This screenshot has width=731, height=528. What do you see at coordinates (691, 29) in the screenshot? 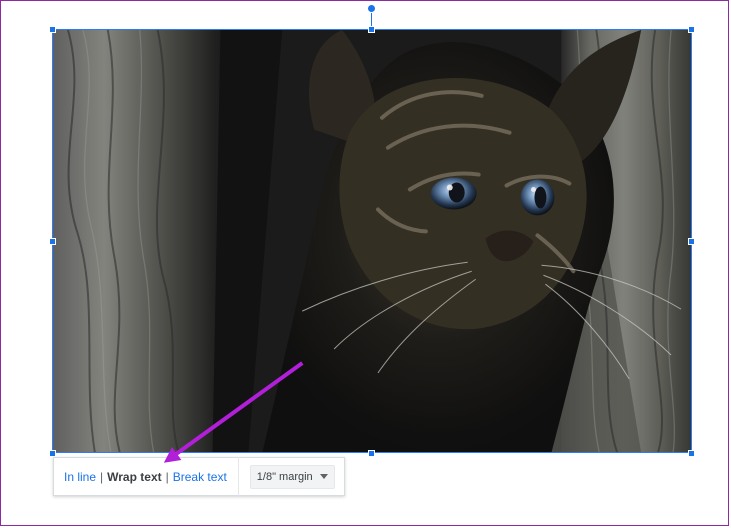
I see `selection-handle-top-right` at bounding box center [691, 29].